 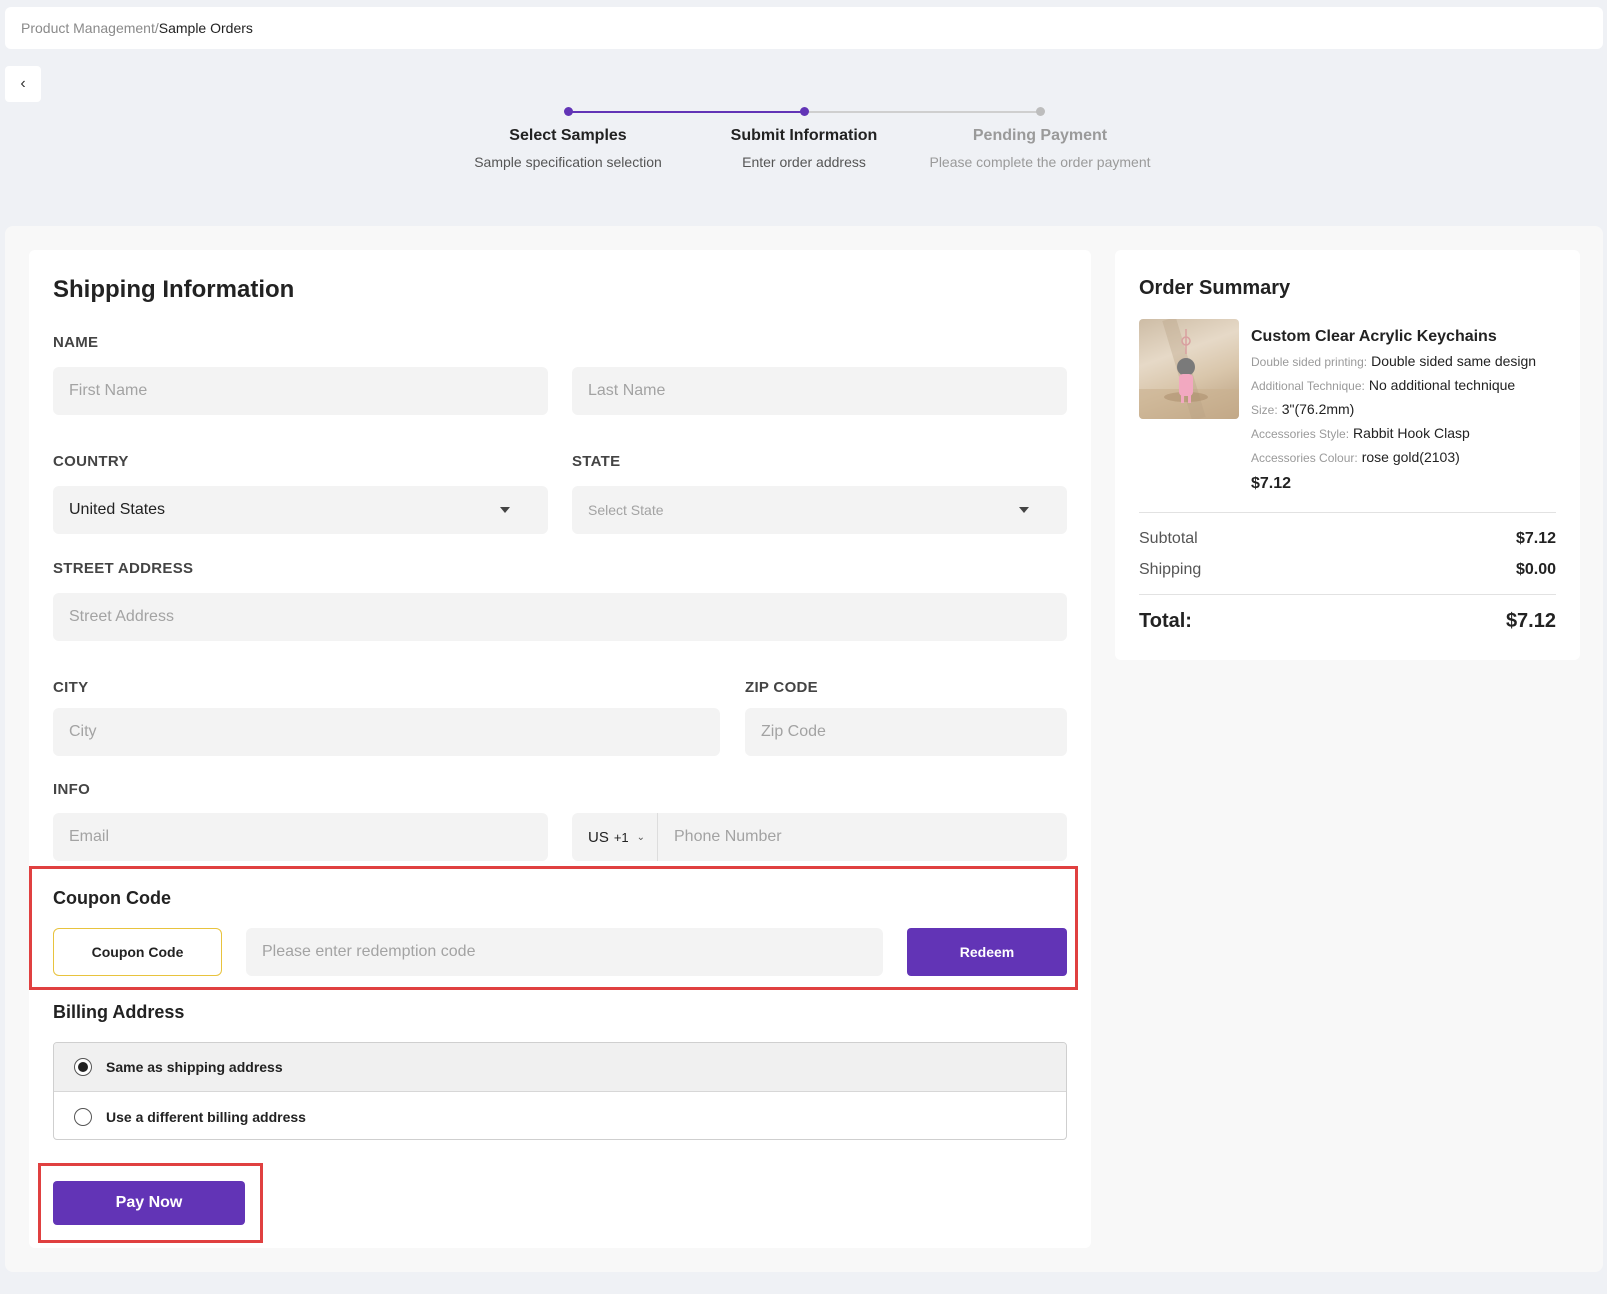 I want to click on billing-option-different: Use a different billing address, so click(x=560, y=1115).